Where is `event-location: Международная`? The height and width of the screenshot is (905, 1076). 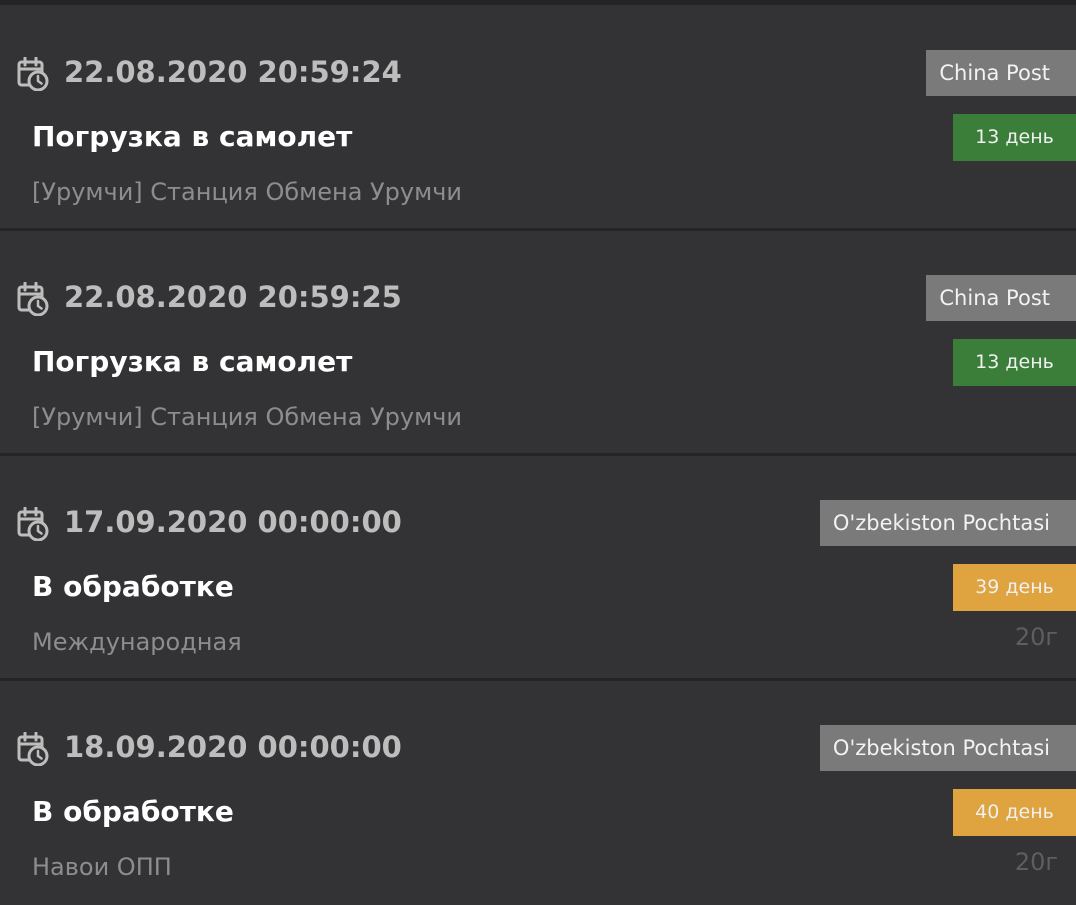 event-location: Международная is located at coordinates (137, 642).